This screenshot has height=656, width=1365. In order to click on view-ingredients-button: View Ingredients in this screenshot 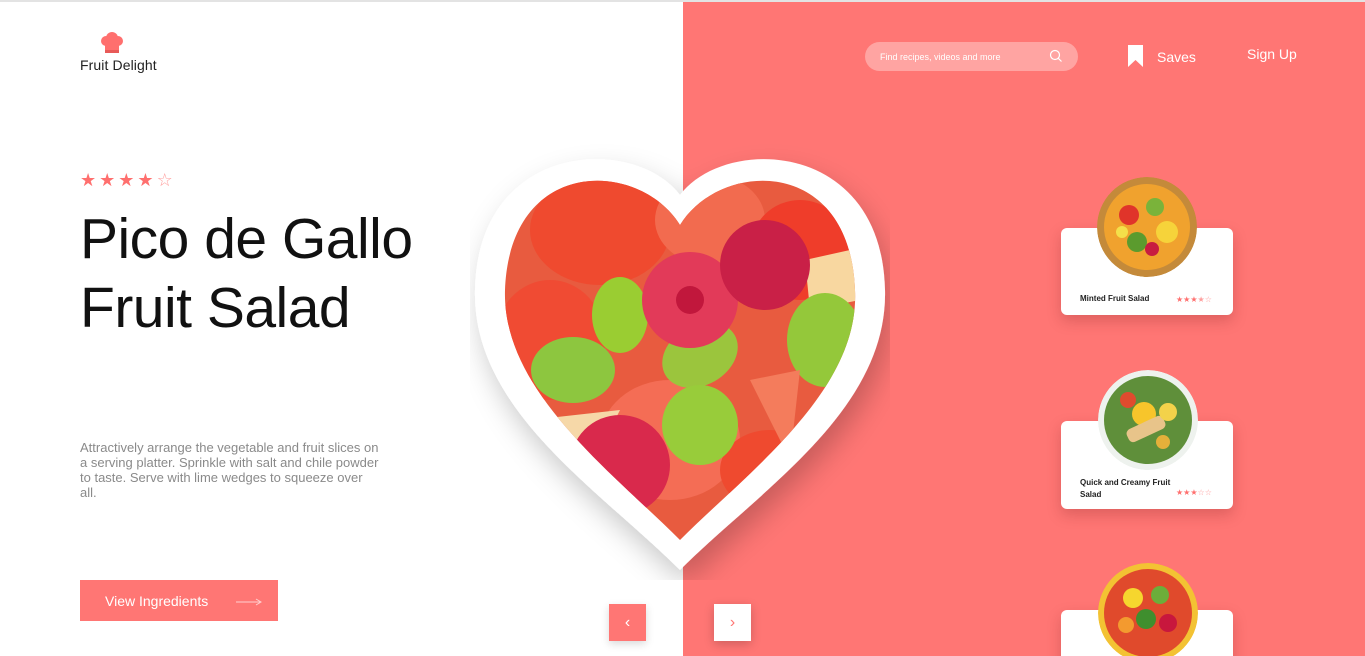, I will do `click(179, 600)`.